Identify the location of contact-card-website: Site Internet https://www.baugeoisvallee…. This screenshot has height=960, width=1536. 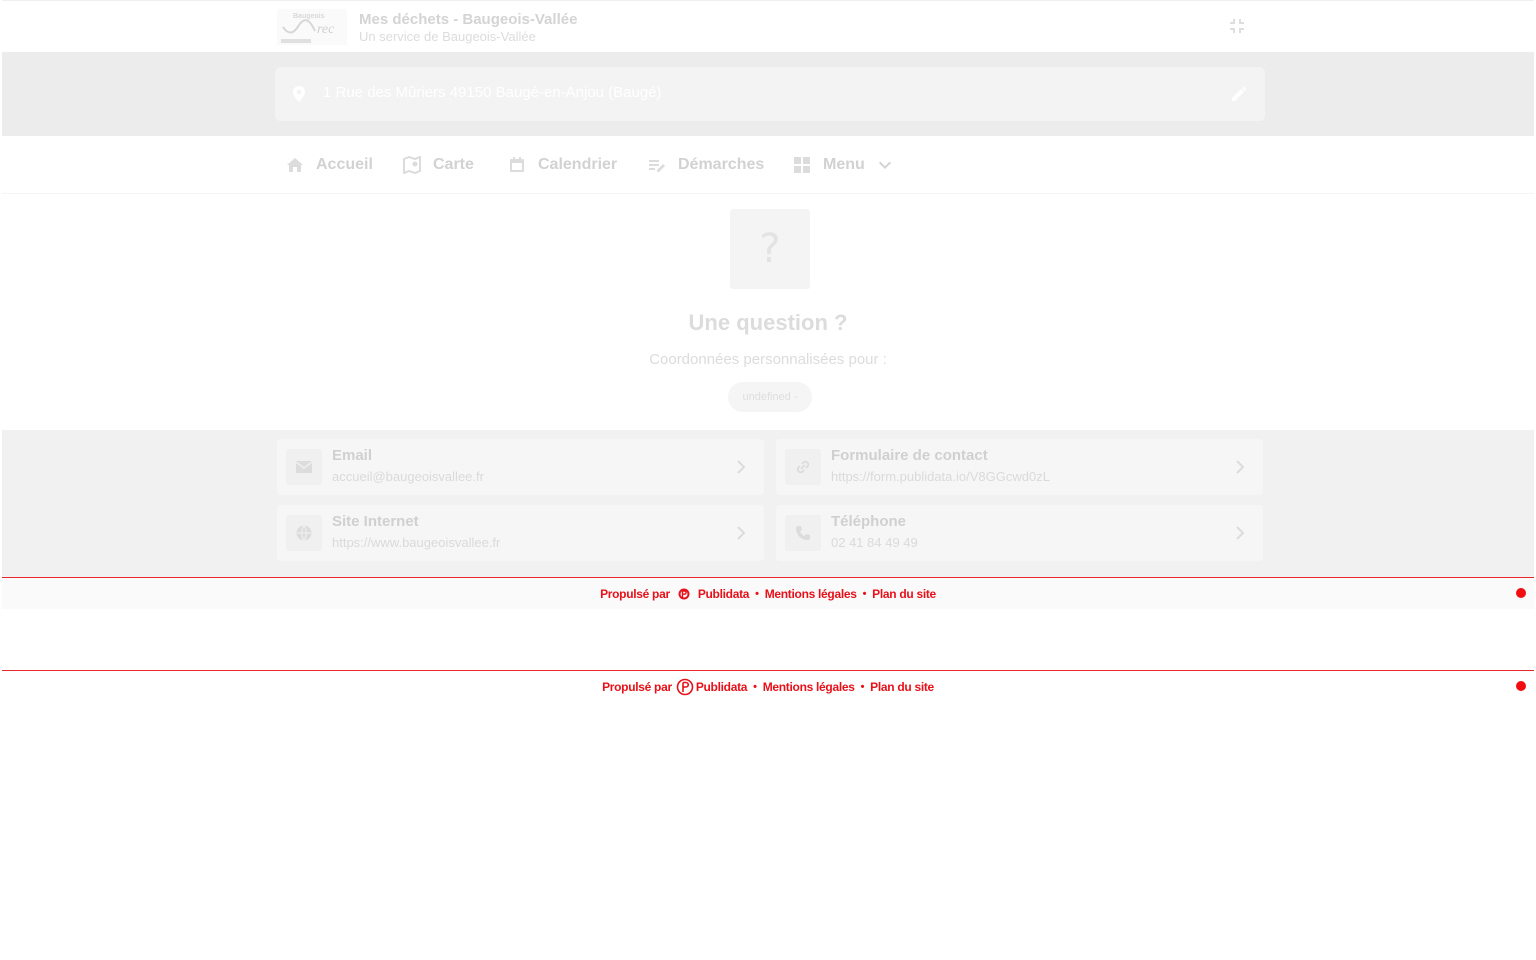
(520, 533).